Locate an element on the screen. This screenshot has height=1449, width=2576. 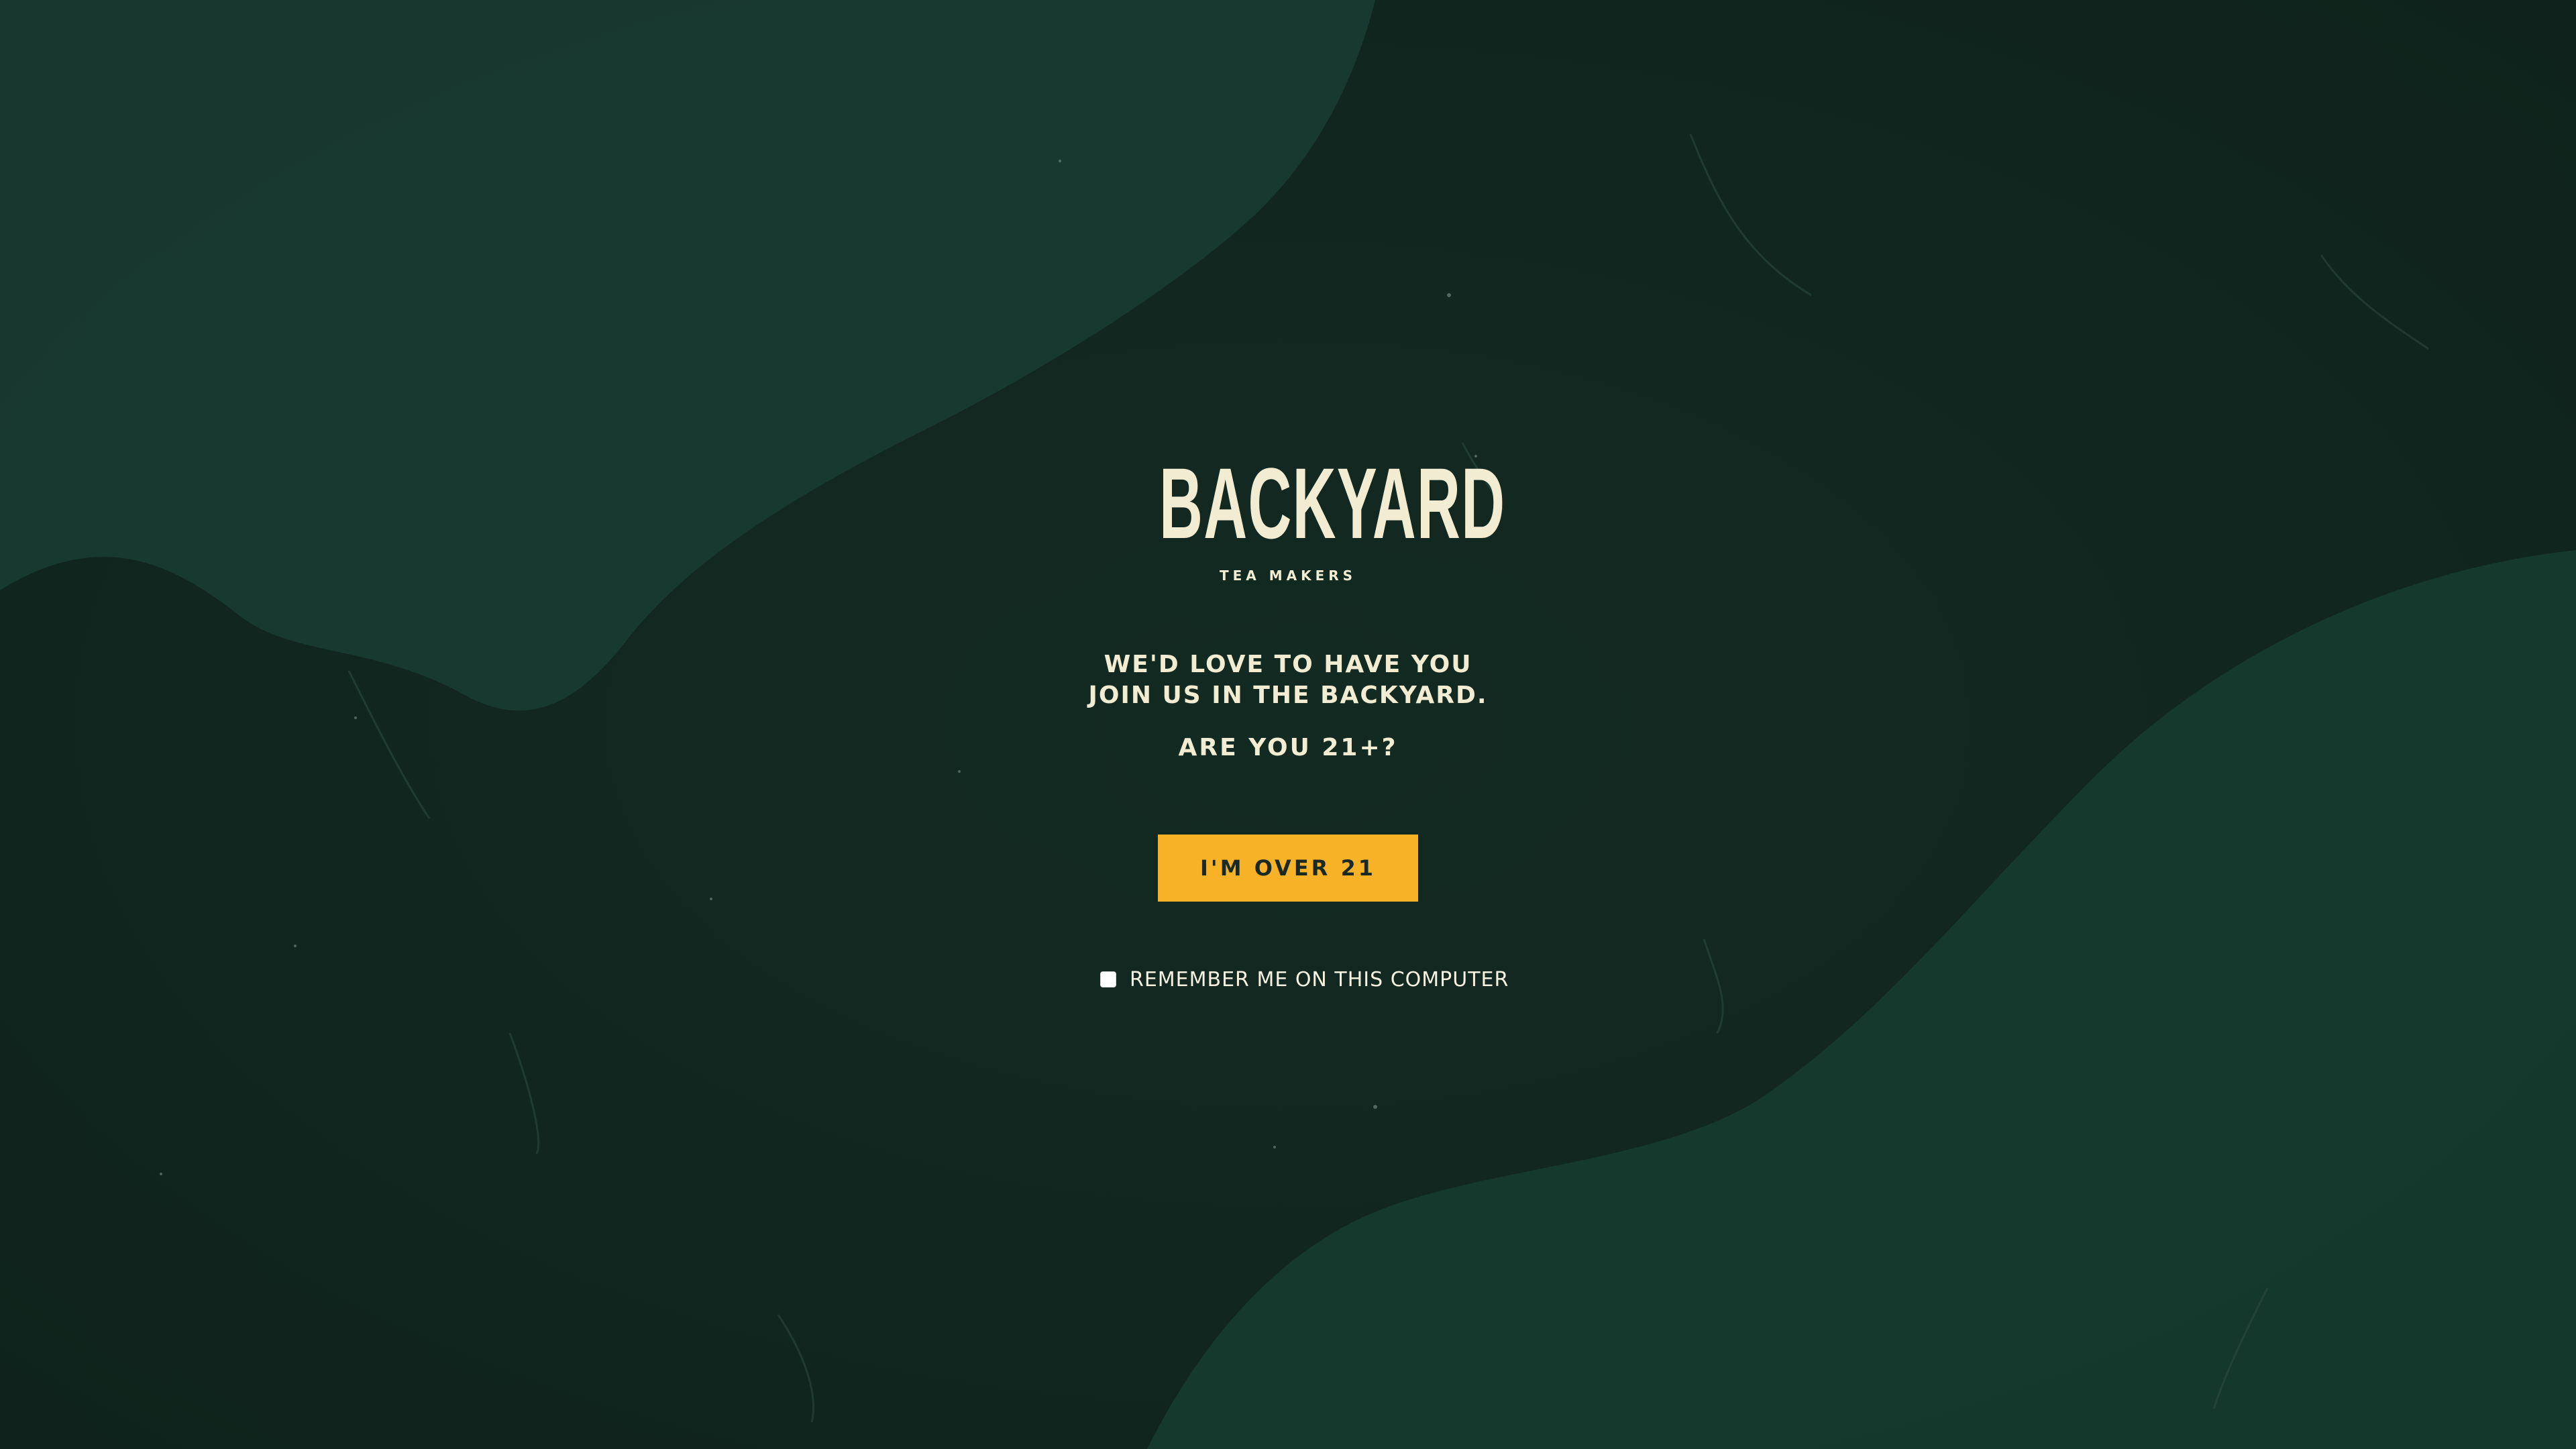
confirm-age-button: I'M OVER 21 is located at coordinates (1288, 868).